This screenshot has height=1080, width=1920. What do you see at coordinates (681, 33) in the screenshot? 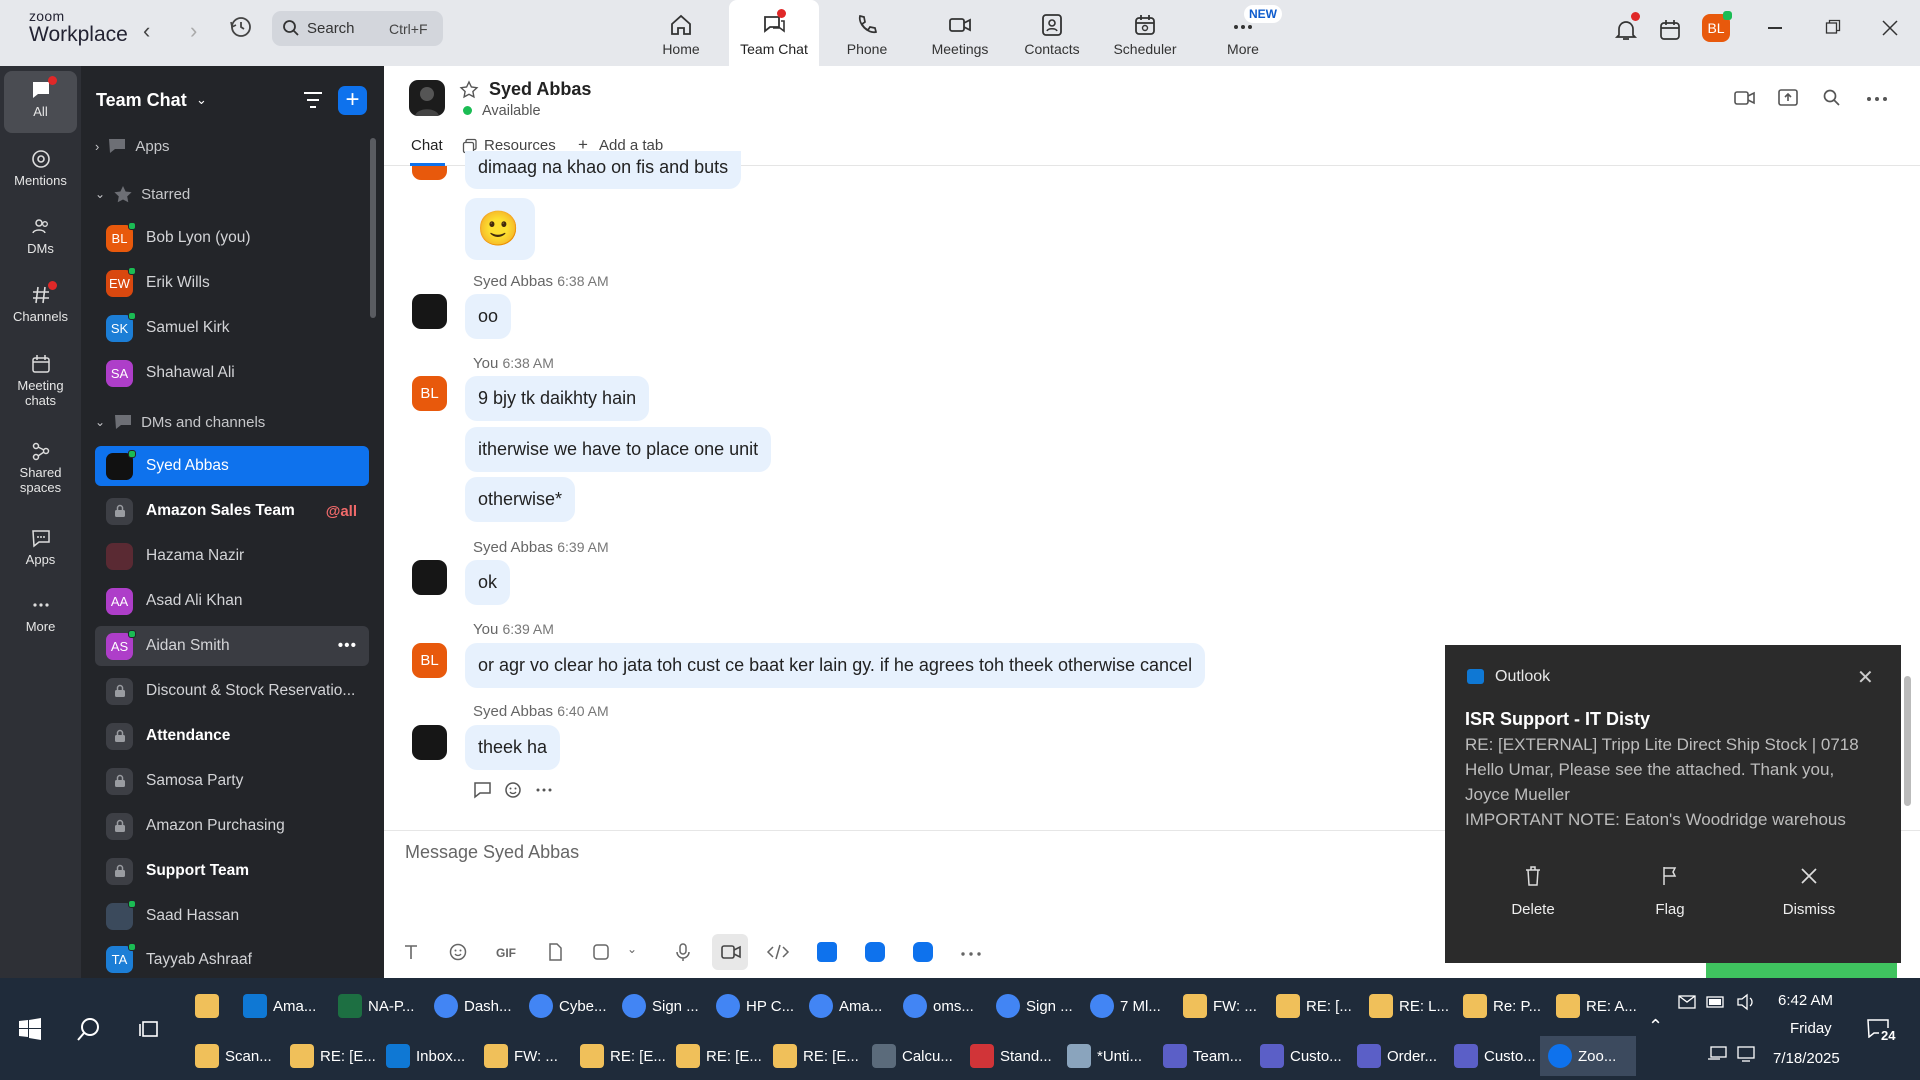
I see `tab-home: Home` at bounding box center [681, 33].